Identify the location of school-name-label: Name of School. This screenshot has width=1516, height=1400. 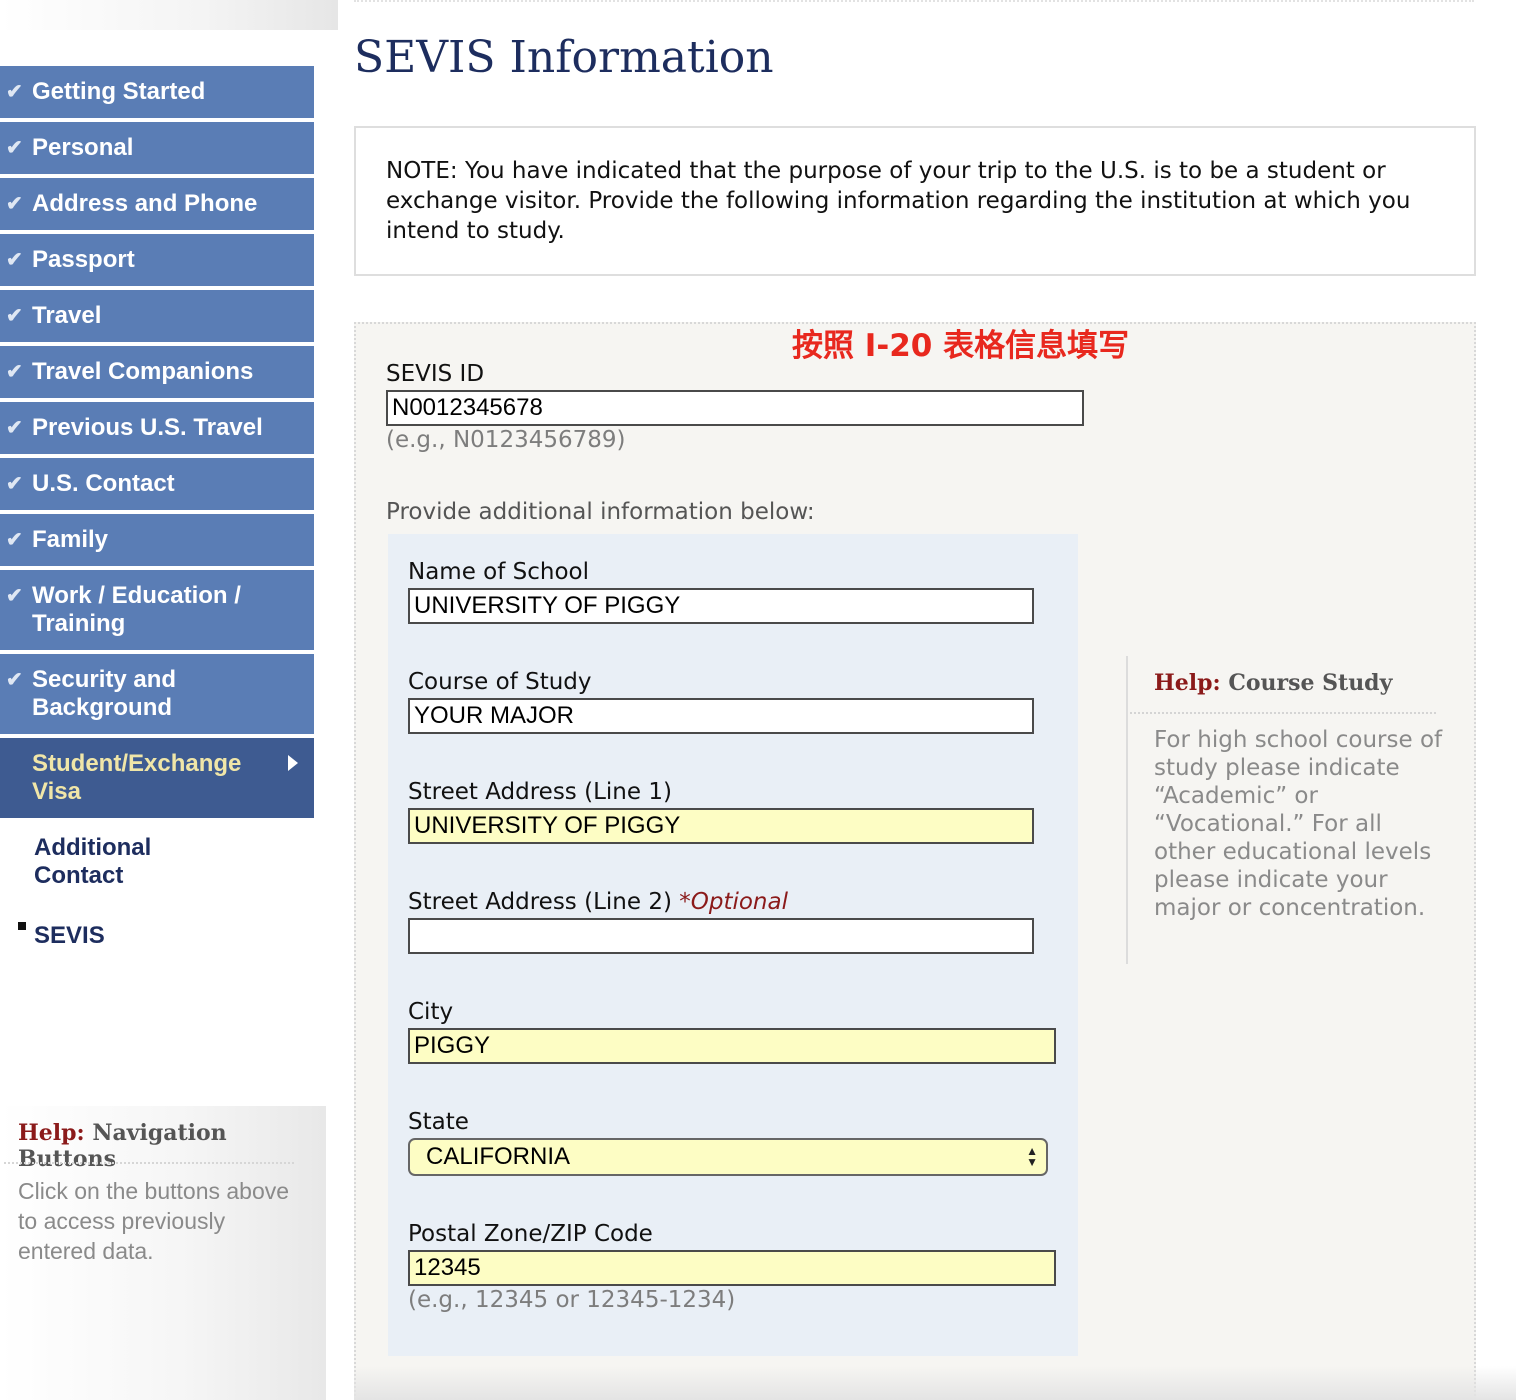
(499, 572).